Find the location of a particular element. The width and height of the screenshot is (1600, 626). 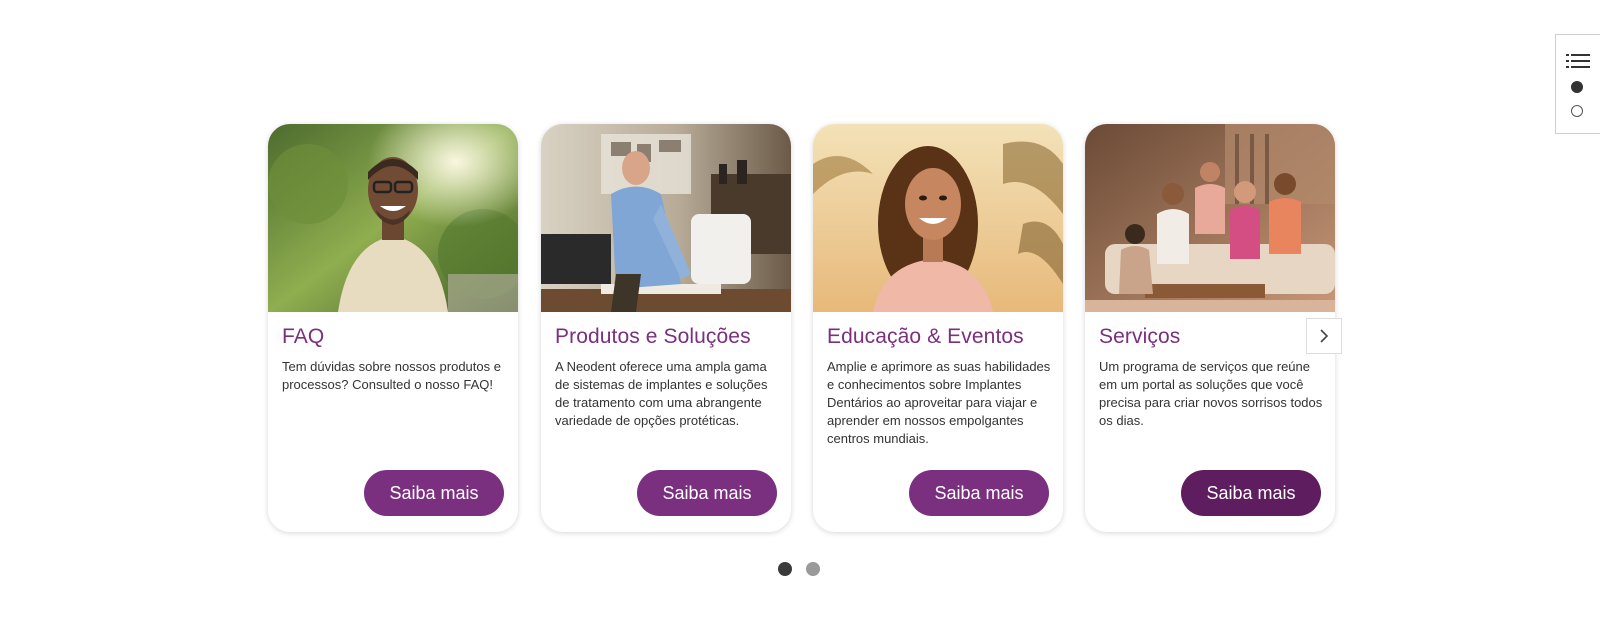

carousel-pagination is located at coordinates (799, 569).